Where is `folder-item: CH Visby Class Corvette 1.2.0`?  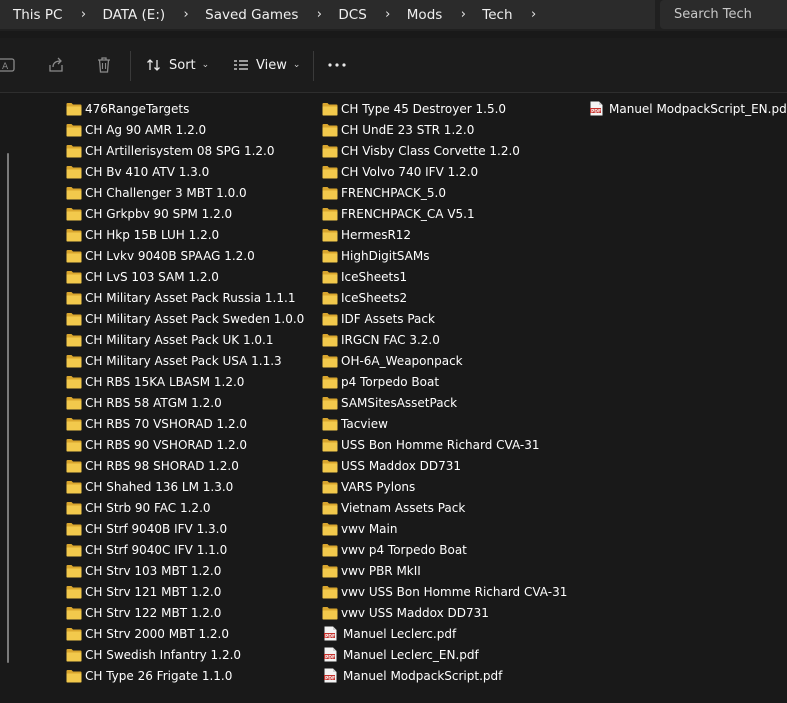 folder-item: CH Visby Class Corvette 1.2.0 is located at coordinates (444, 150).